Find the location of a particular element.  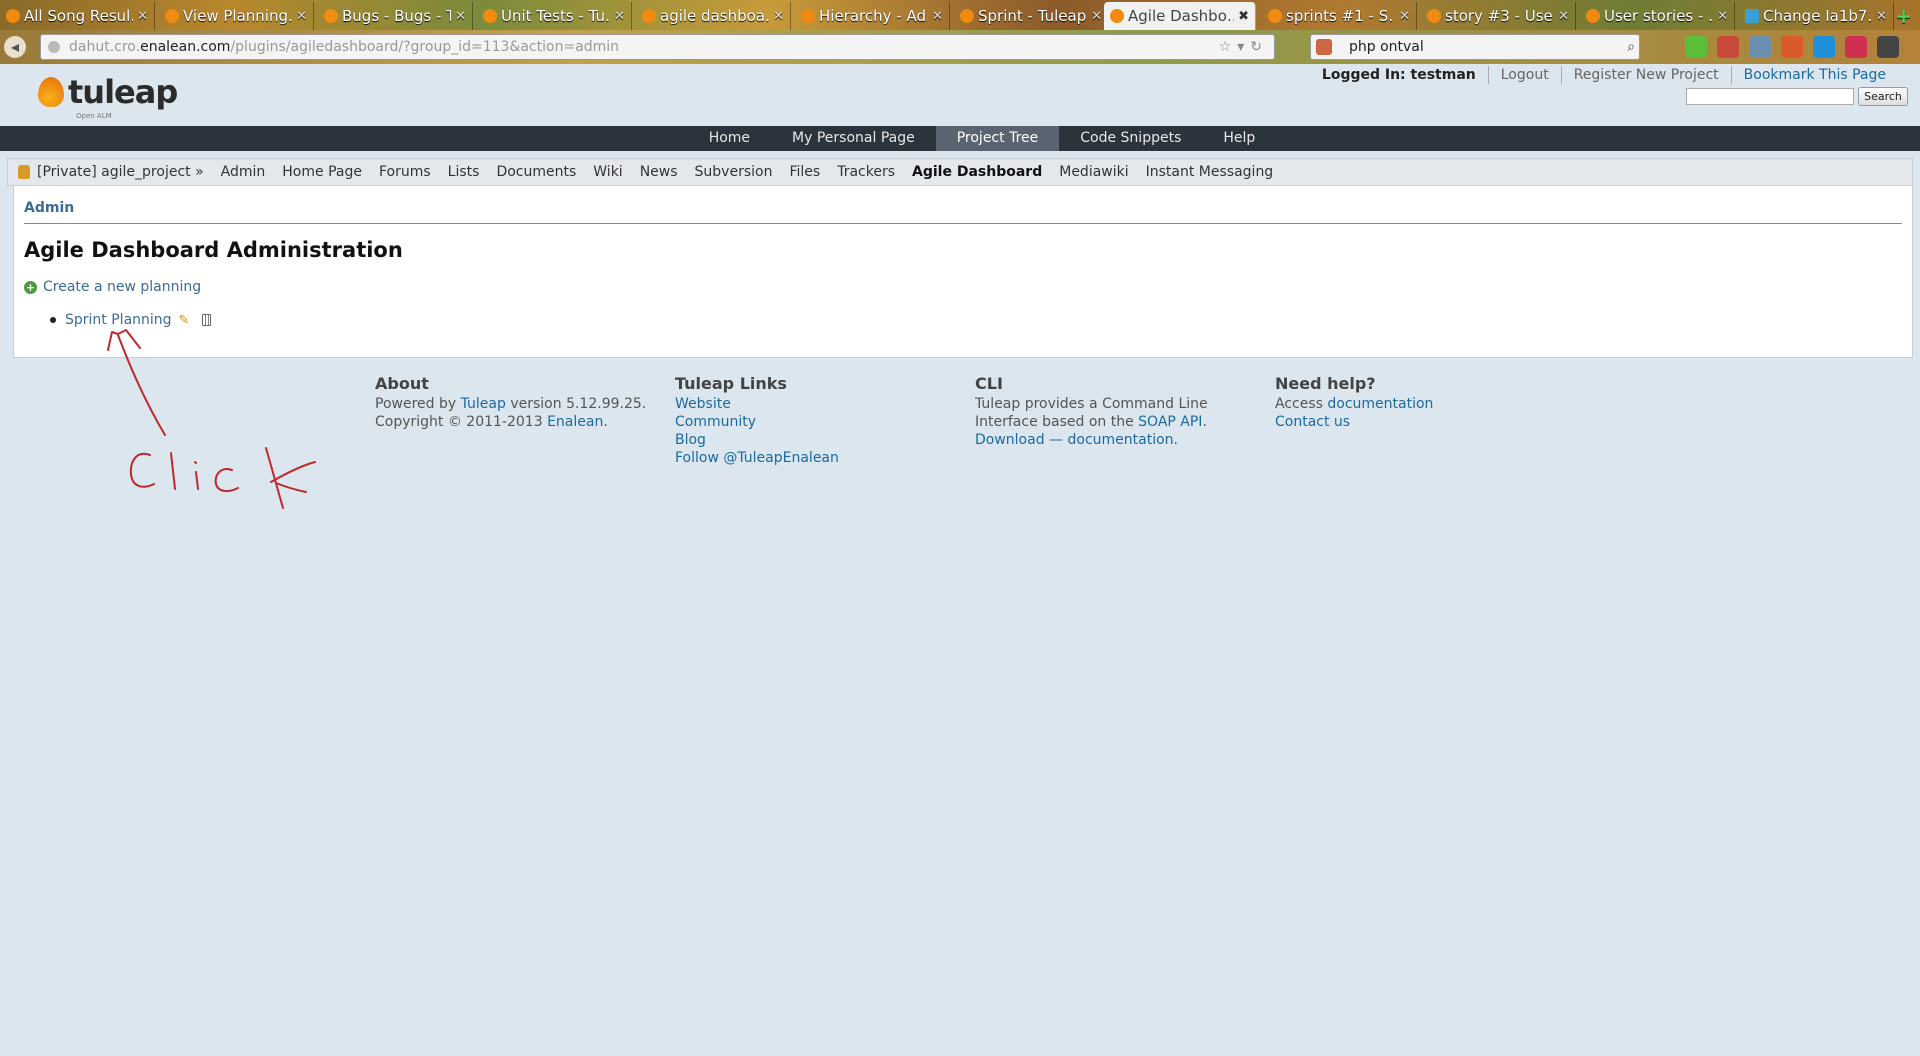

footer-help-title: Need help? is located at coordinates (1325, 383).